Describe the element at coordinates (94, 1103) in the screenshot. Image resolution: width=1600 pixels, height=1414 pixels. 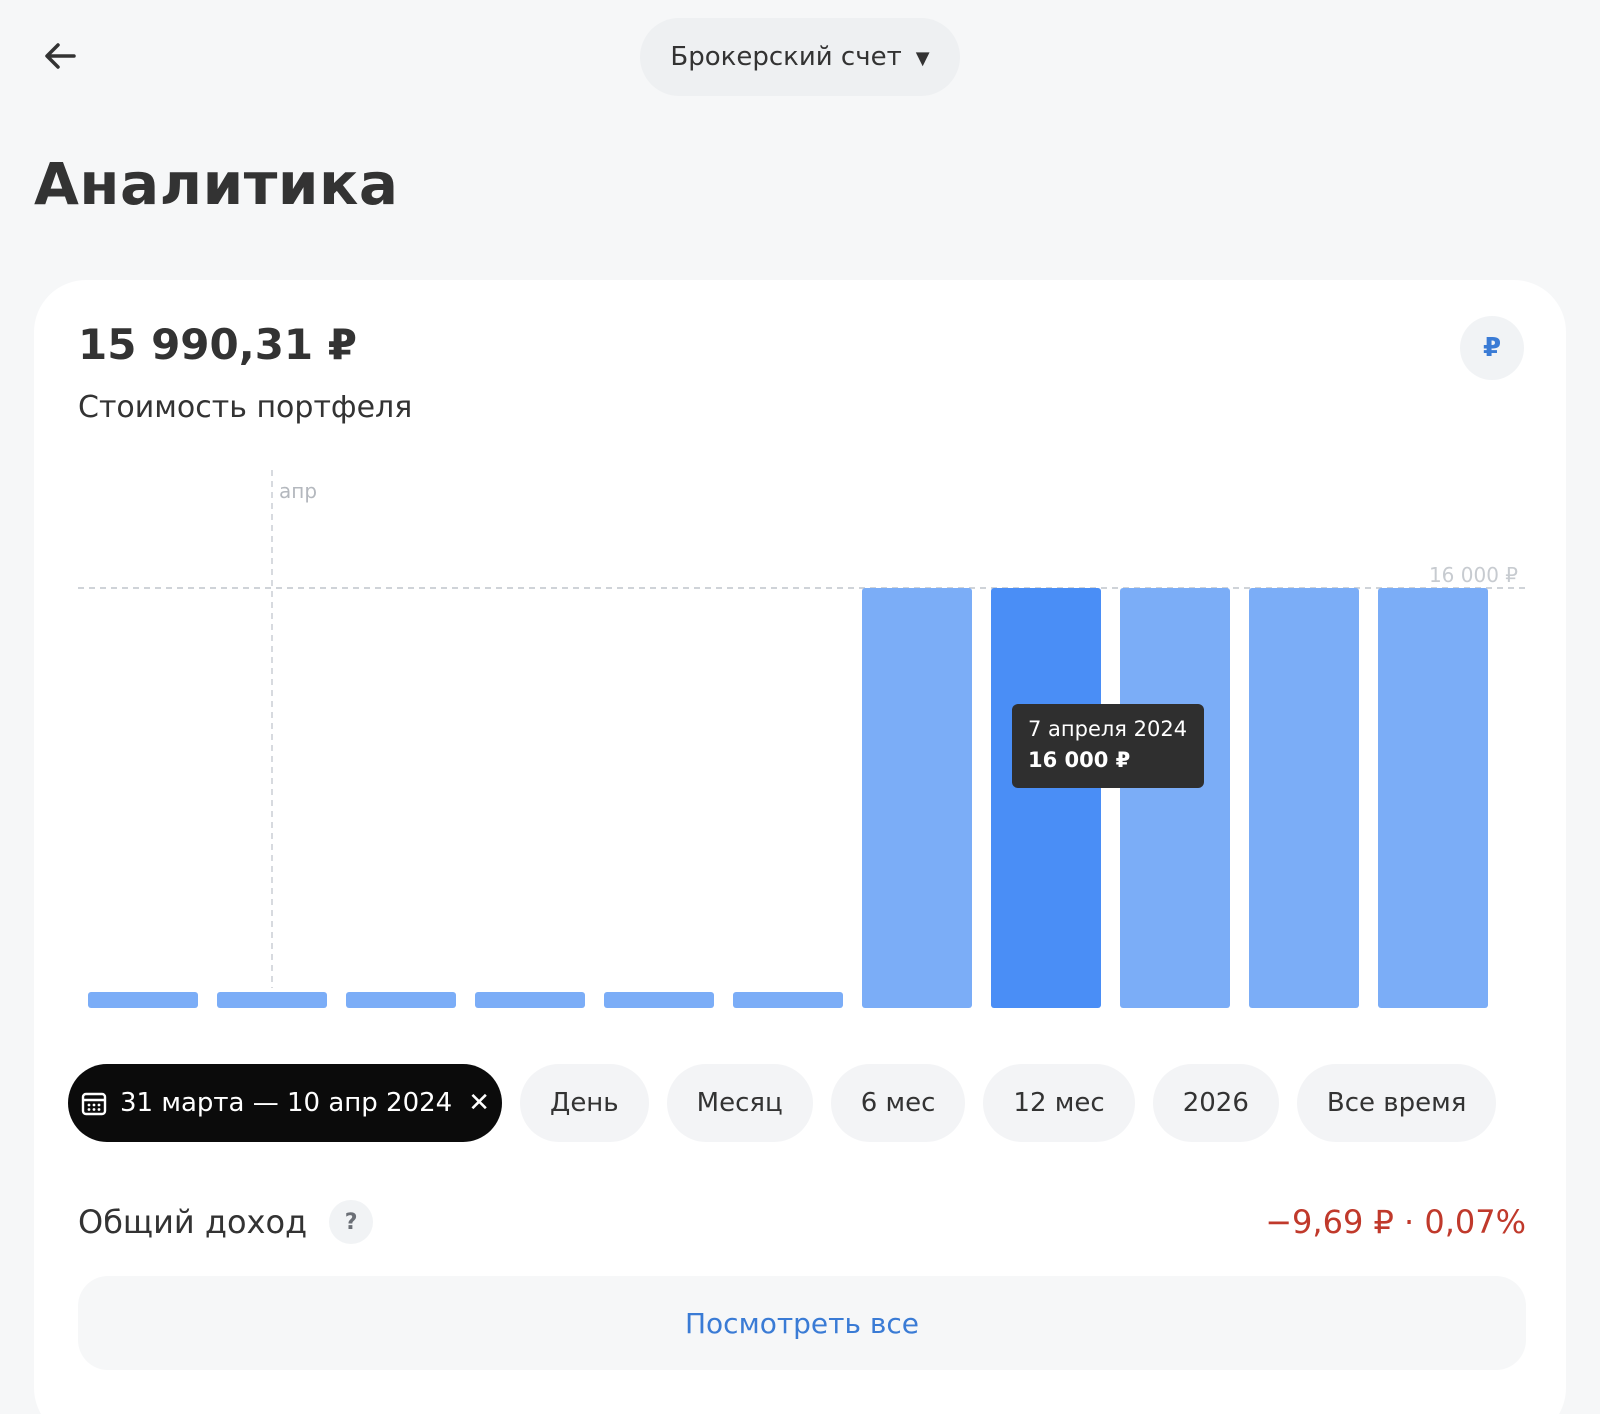
I see `calendar-icon` at that location.